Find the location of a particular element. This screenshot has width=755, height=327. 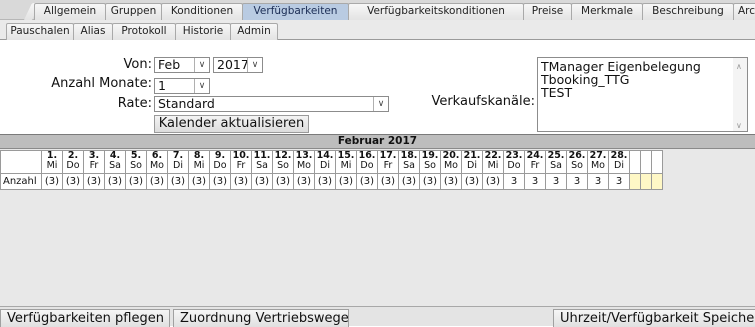

calendar-day-header: 9. Do is located at coordinates (220, 162).